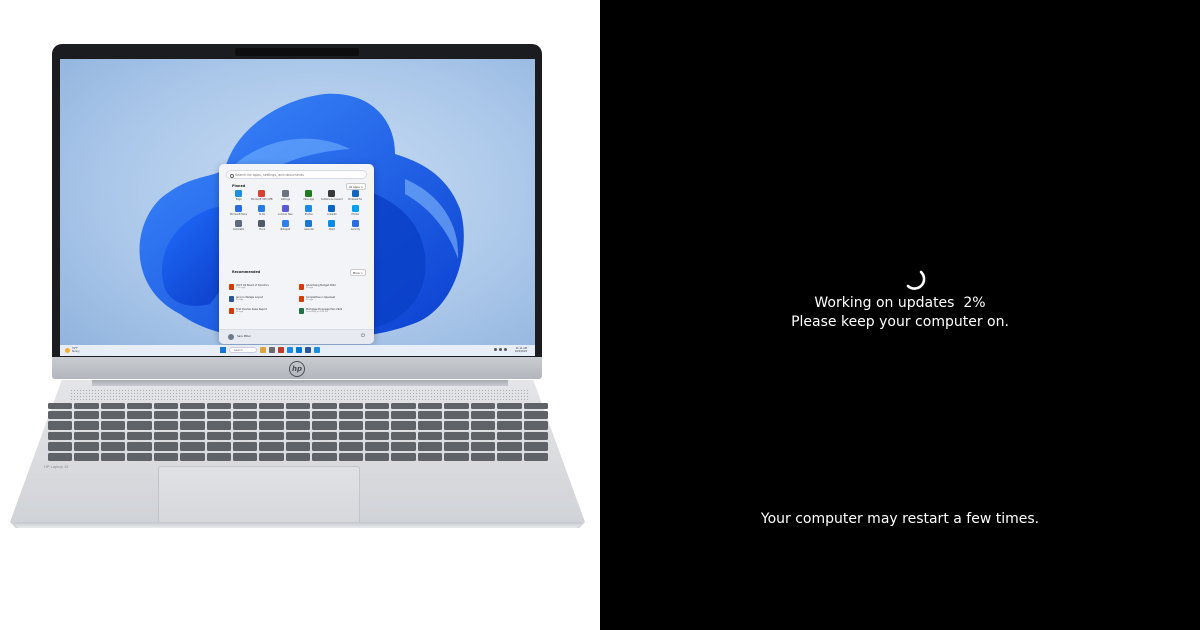  Describe the element at coordinates (309, 199) in the screenshot. I see `app-label: Xbox App` at that location.